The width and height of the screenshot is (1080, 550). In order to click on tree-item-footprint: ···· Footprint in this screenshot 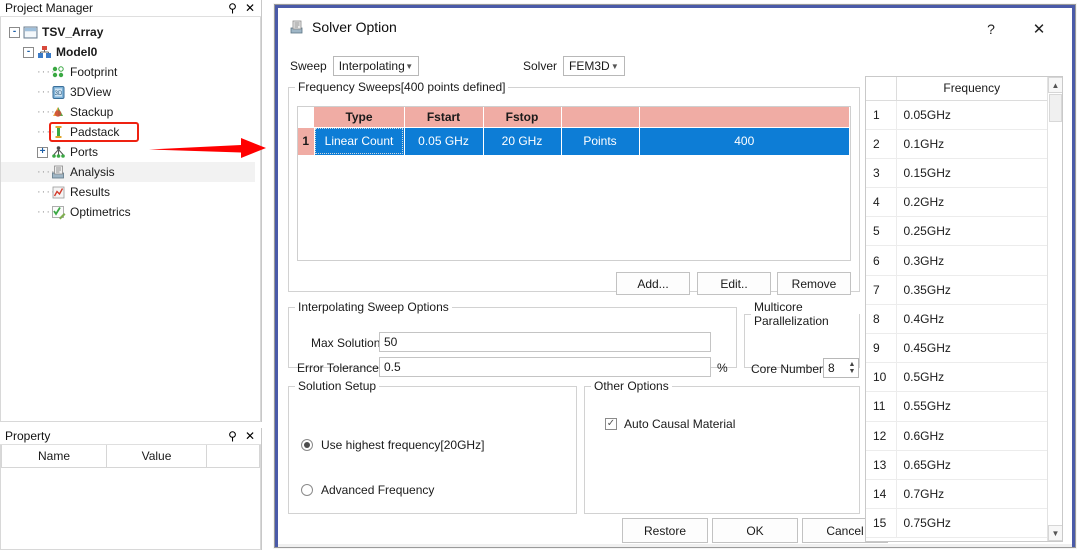, I will do `click(134, 72)`.